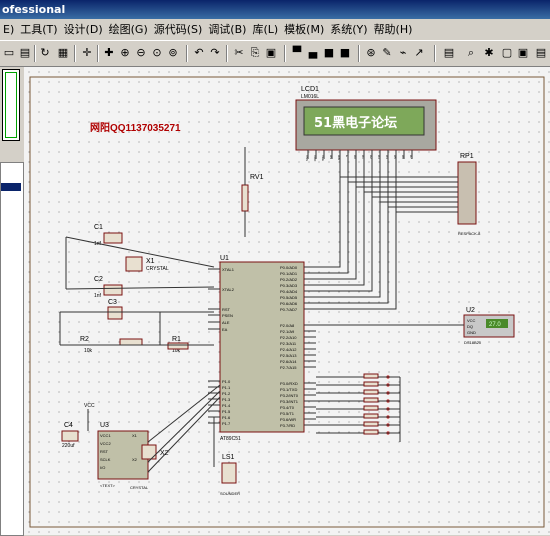 The height and width of the screenshot is (536, 550). What do you see at coordinates (176, 339) in the screenshot?
I see `r1-ref: R1` at bounding box center [176, 339].